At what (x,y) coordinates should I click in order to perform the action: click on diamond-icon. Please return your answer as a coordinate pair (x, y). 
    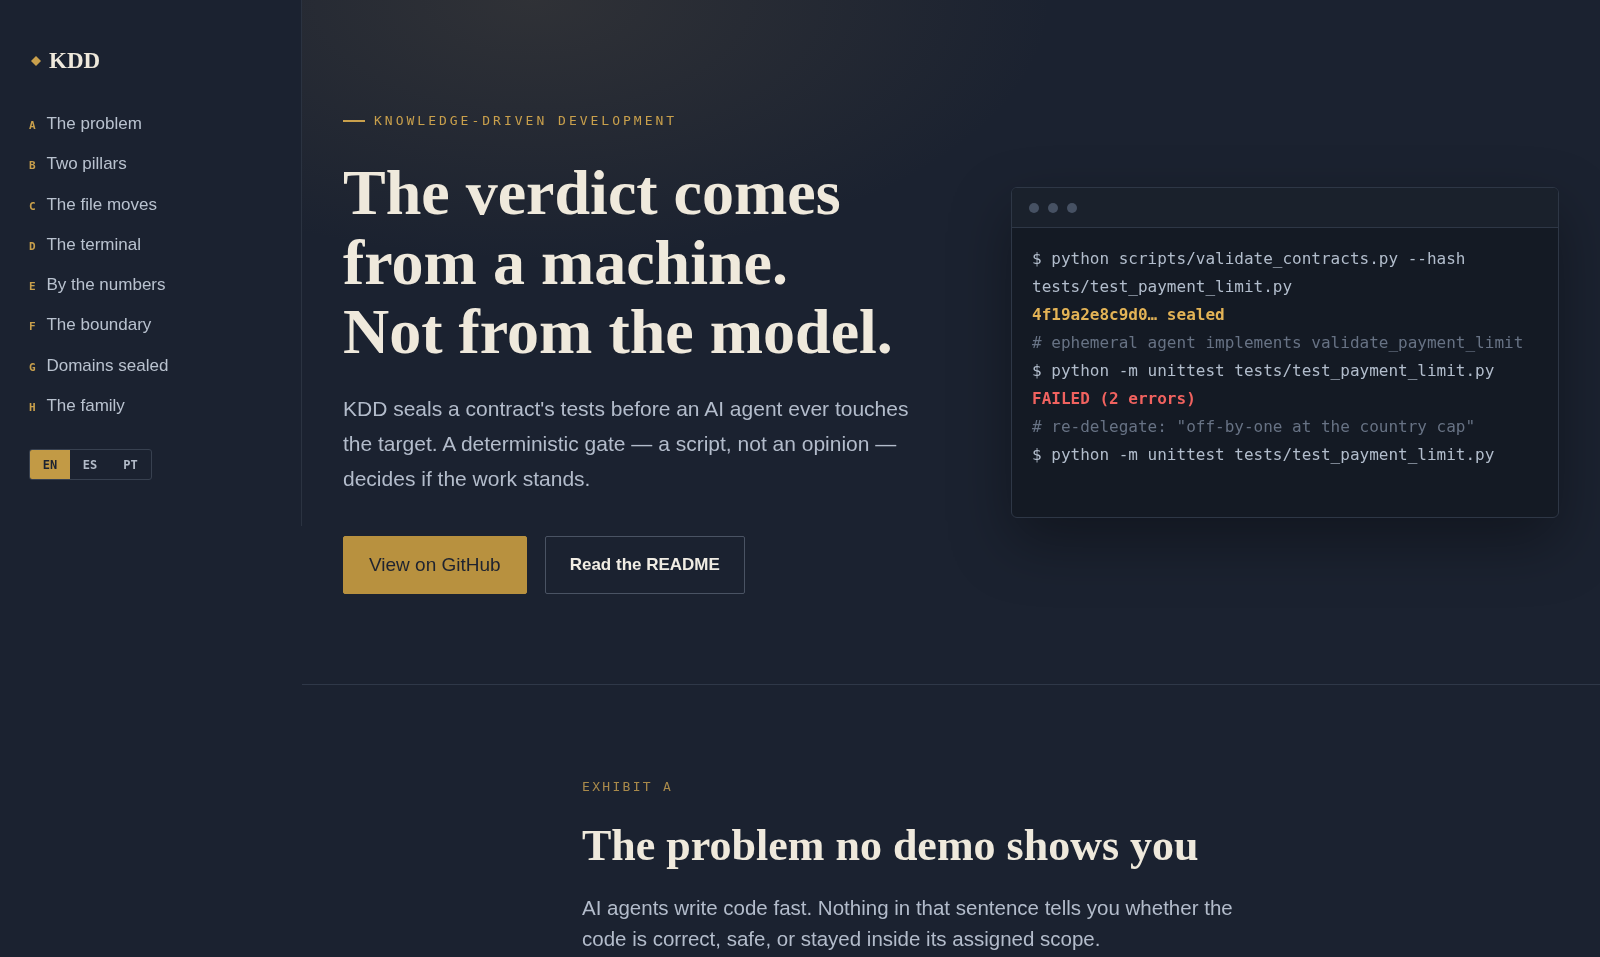
    Looking at the image, I should click on (36, 61).